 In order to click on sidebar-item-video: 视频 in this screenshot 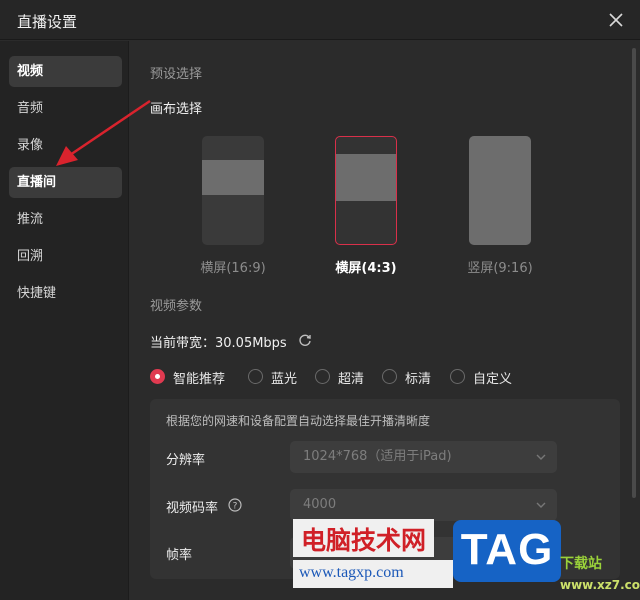, I will do `click(65, 71)`.